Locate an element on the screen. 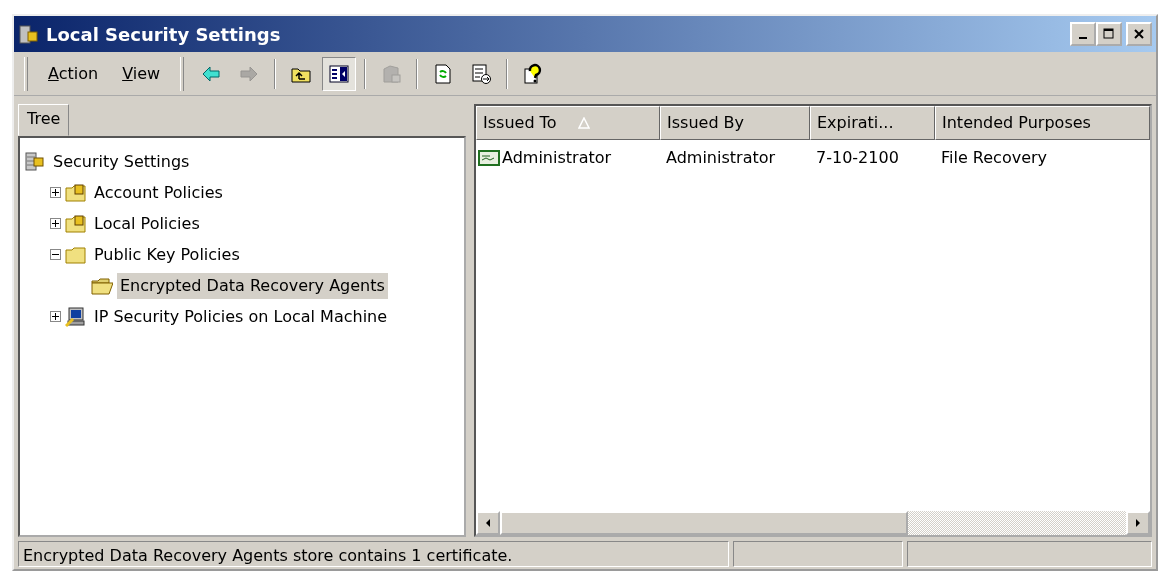 Image resolution: width=1168 pixels, height=581 pixels. tree-item: Encrypted Data Recovery Agents is located at coordinates (252, 285).